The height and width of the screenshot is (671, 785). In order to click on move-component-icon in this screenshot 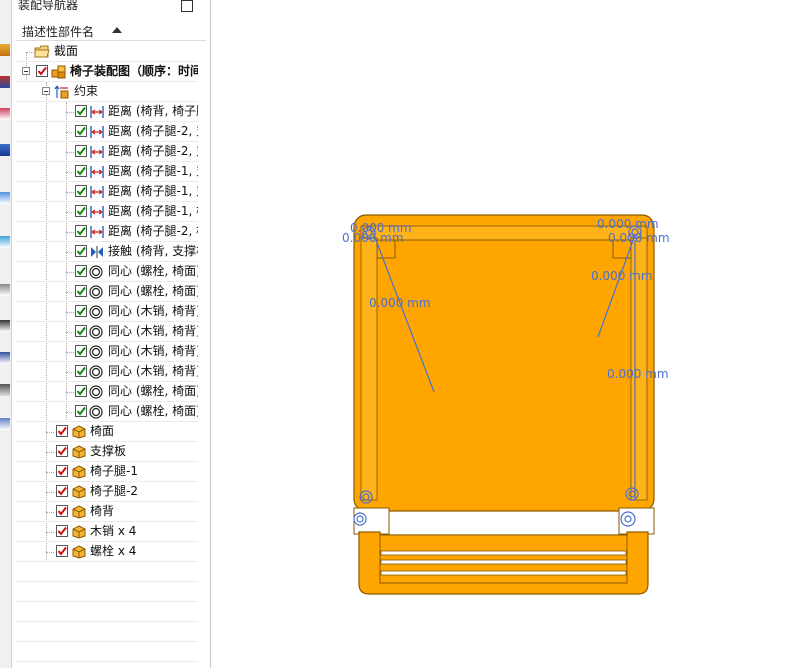, I will do `click(5, 150)`.